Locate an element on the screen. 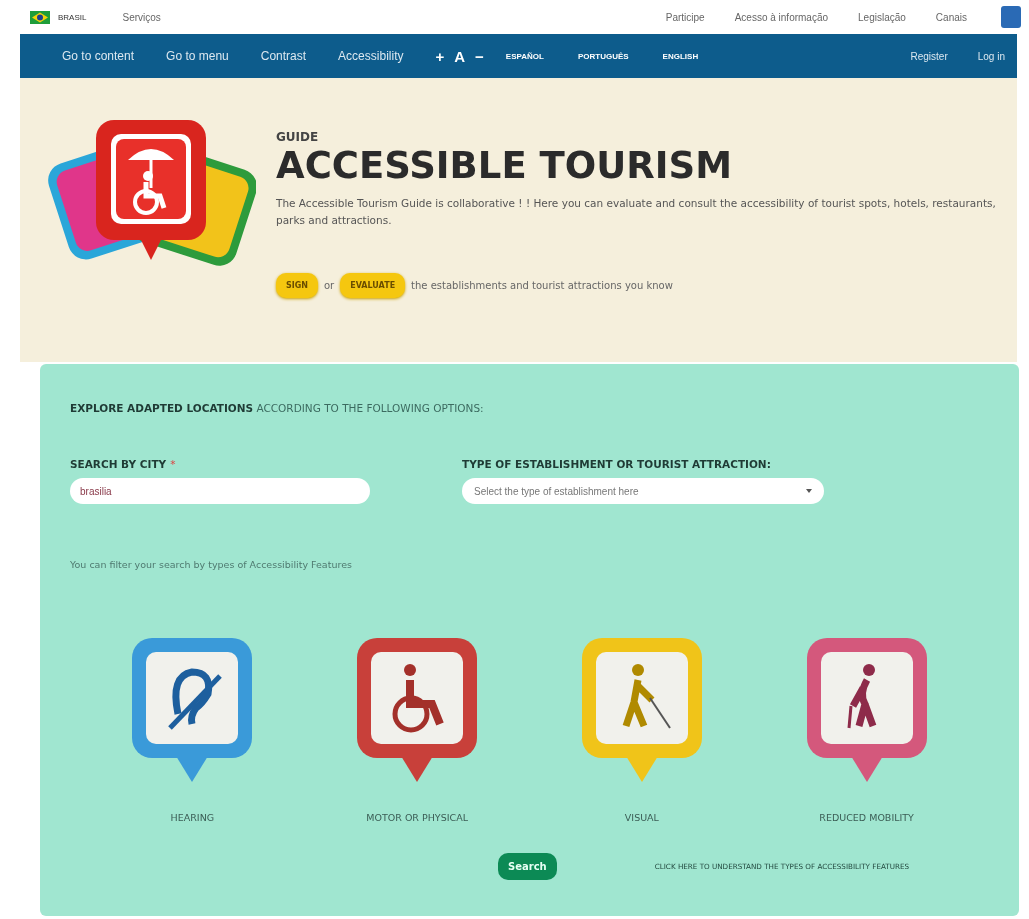 This screenshot has width=1029, height=919. font-size-control: A is located at coordinates (460, 56).